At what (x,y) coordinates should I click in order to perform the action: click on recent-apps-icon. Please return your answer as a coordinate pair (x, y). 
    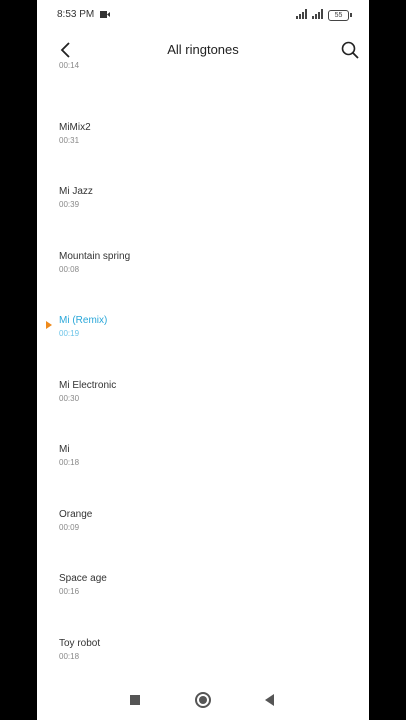
    Looking at the image, I should click on (135, 700).